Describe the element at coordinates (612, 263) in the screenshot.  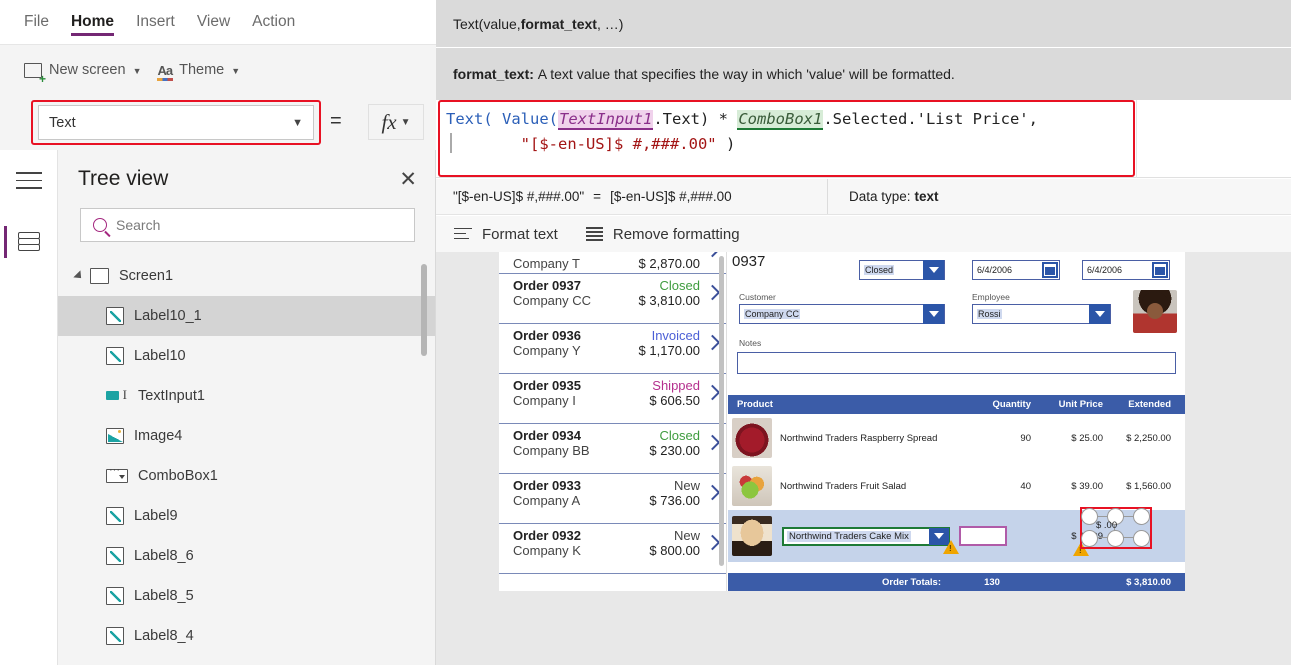
I see `gallery-item-partial: Company T $ 2,870.00` at that location.